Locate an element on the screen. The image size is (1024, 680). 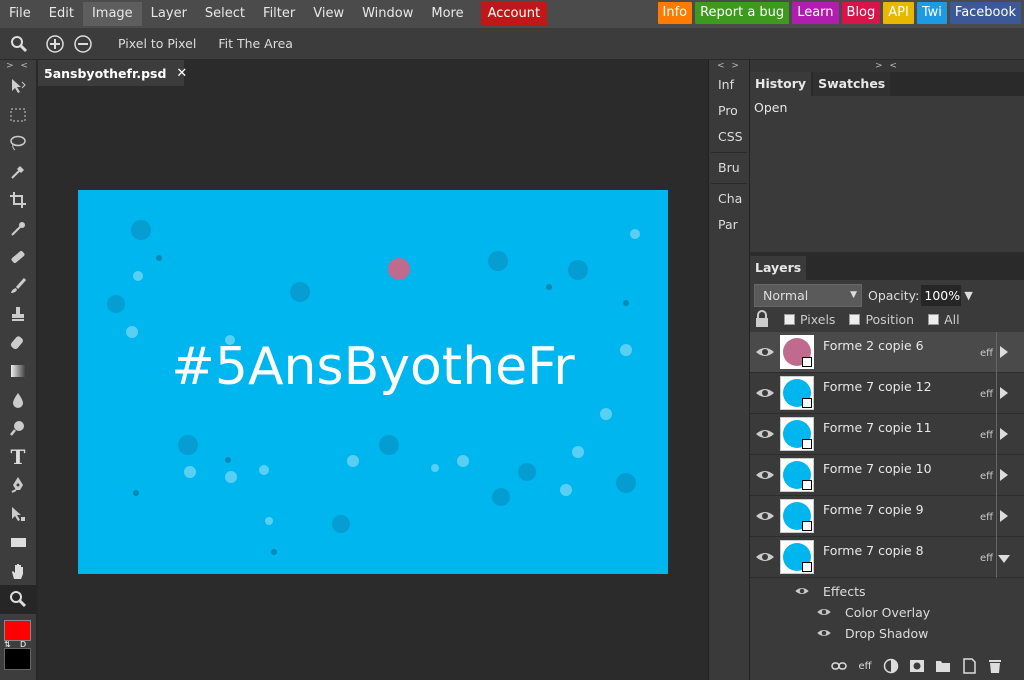
add-mask-icon is located at coordinates (917, 666).